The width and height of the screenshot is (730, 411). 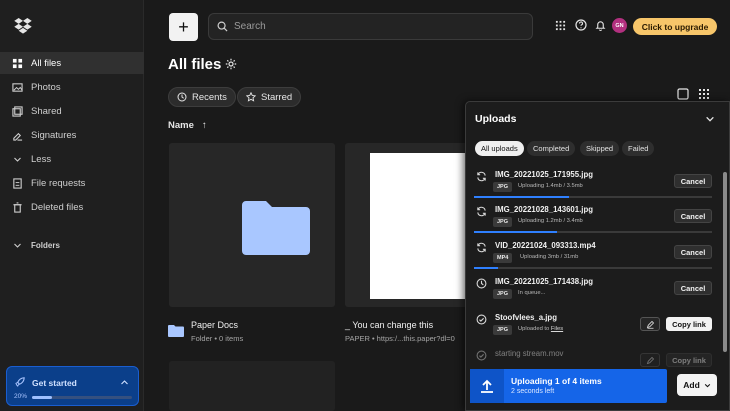 I want to click on folder-small-icon, so click(x=176, y=331).